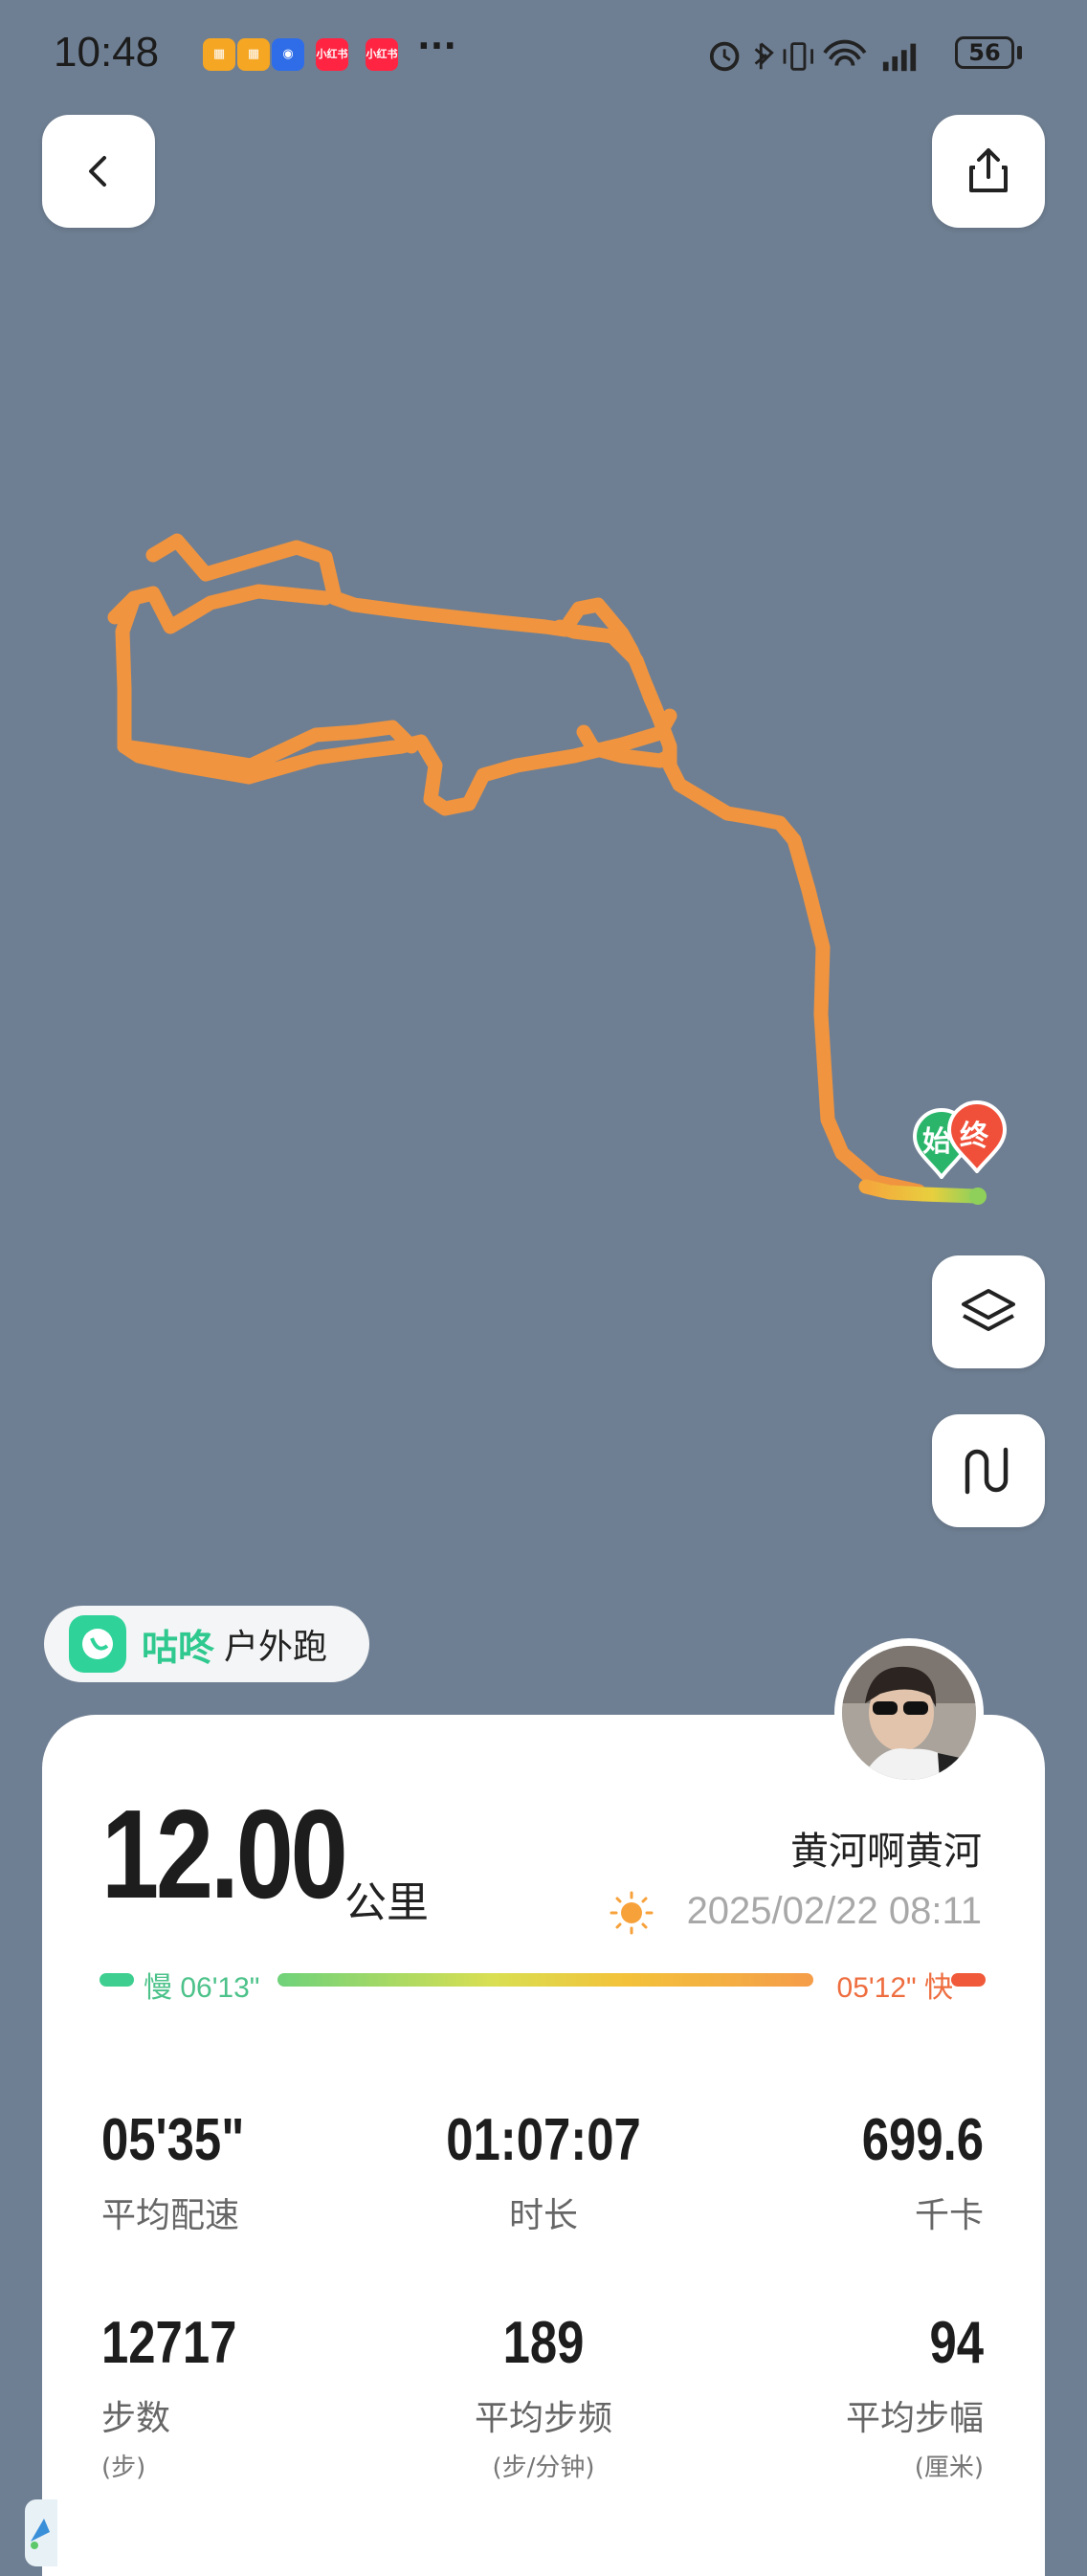 This screenshot has width=1087, height=2576. Describe the element at coordinates (544, 2343) in the screenshot. I see `stat-value: 189` at that location.